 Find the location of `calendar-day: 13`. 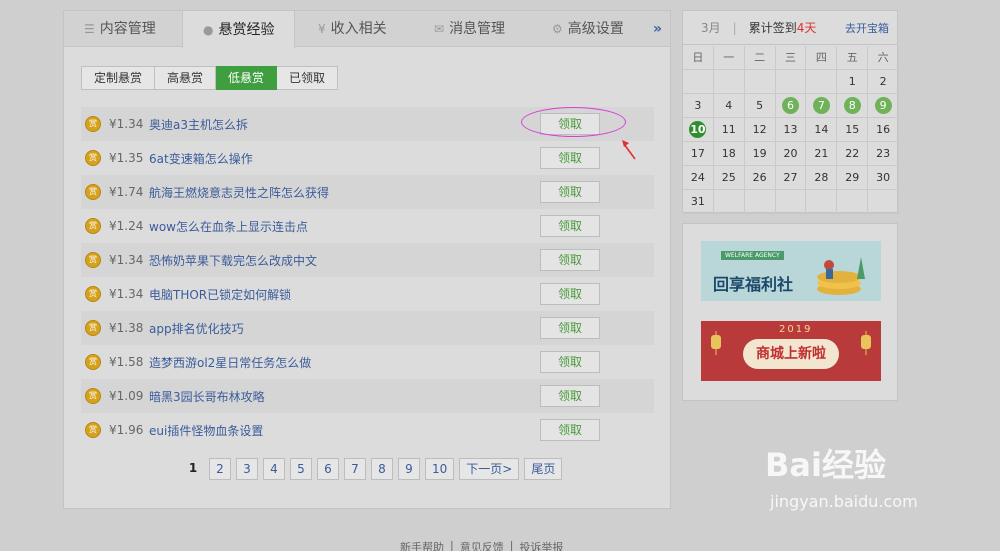

calendar-day: 13 is located at coordinates (791, 130).